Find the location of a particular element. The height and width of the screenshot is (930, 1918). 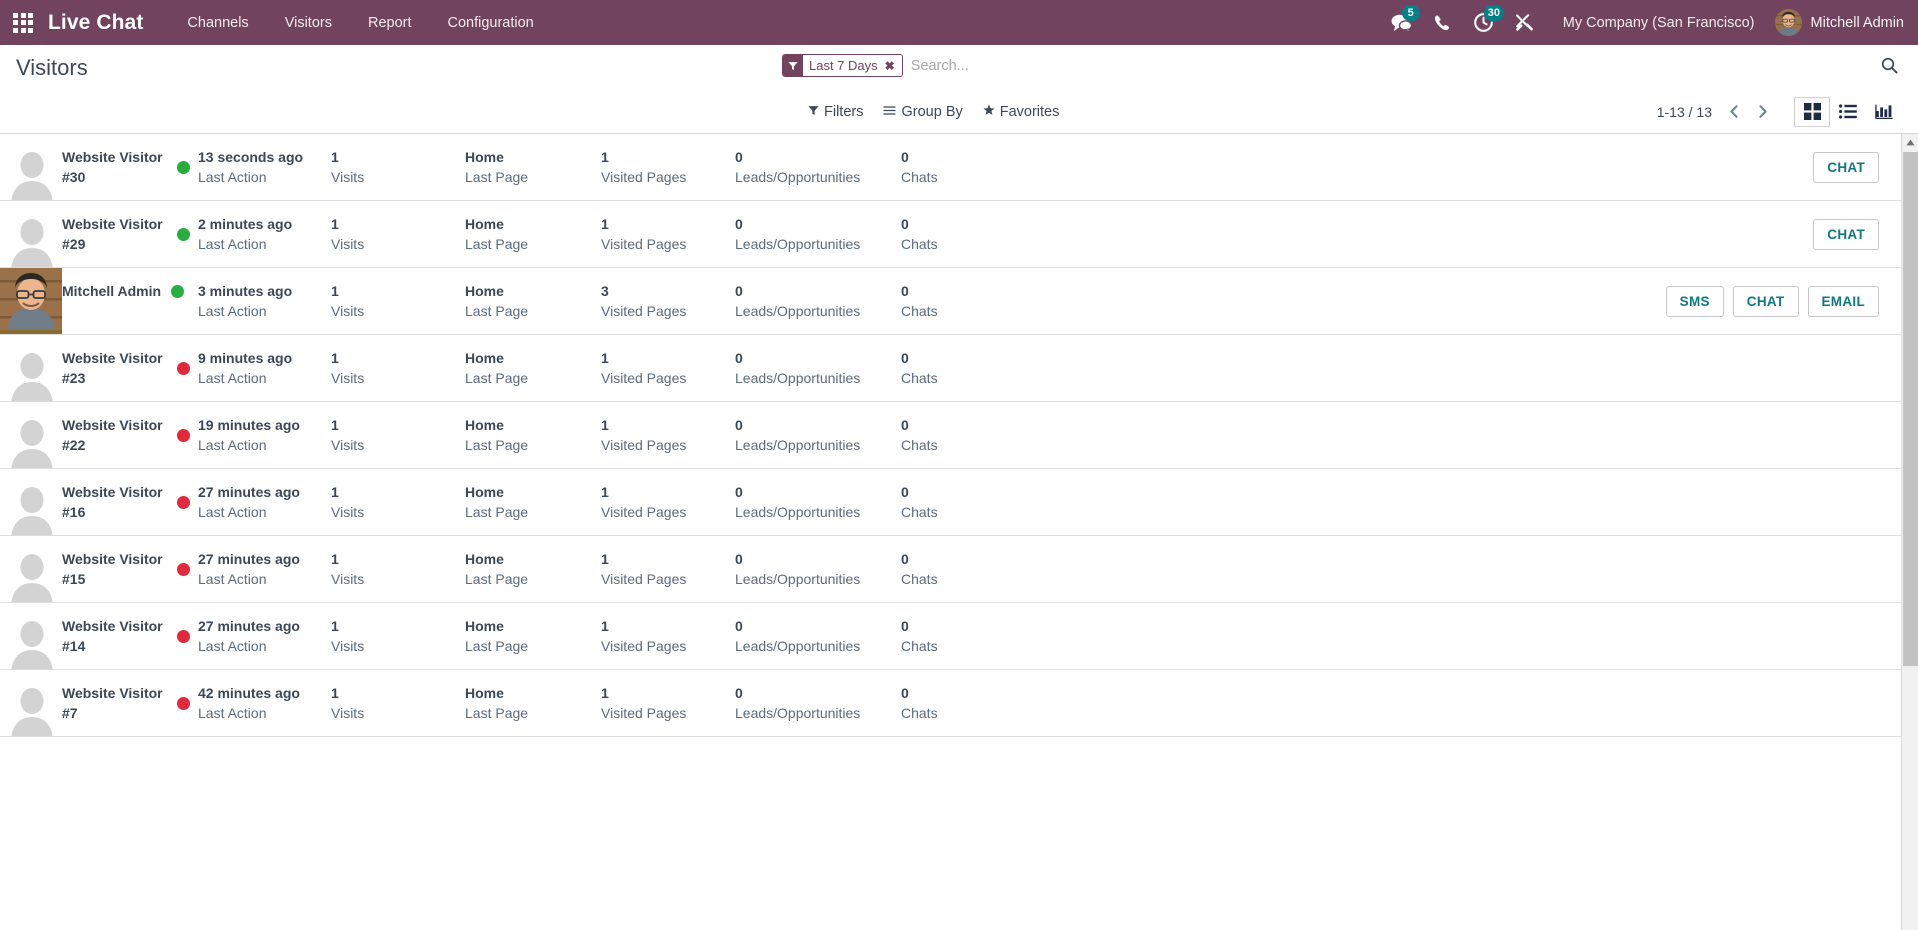

filter-funnel-icon is located at coordinates (793, 65).